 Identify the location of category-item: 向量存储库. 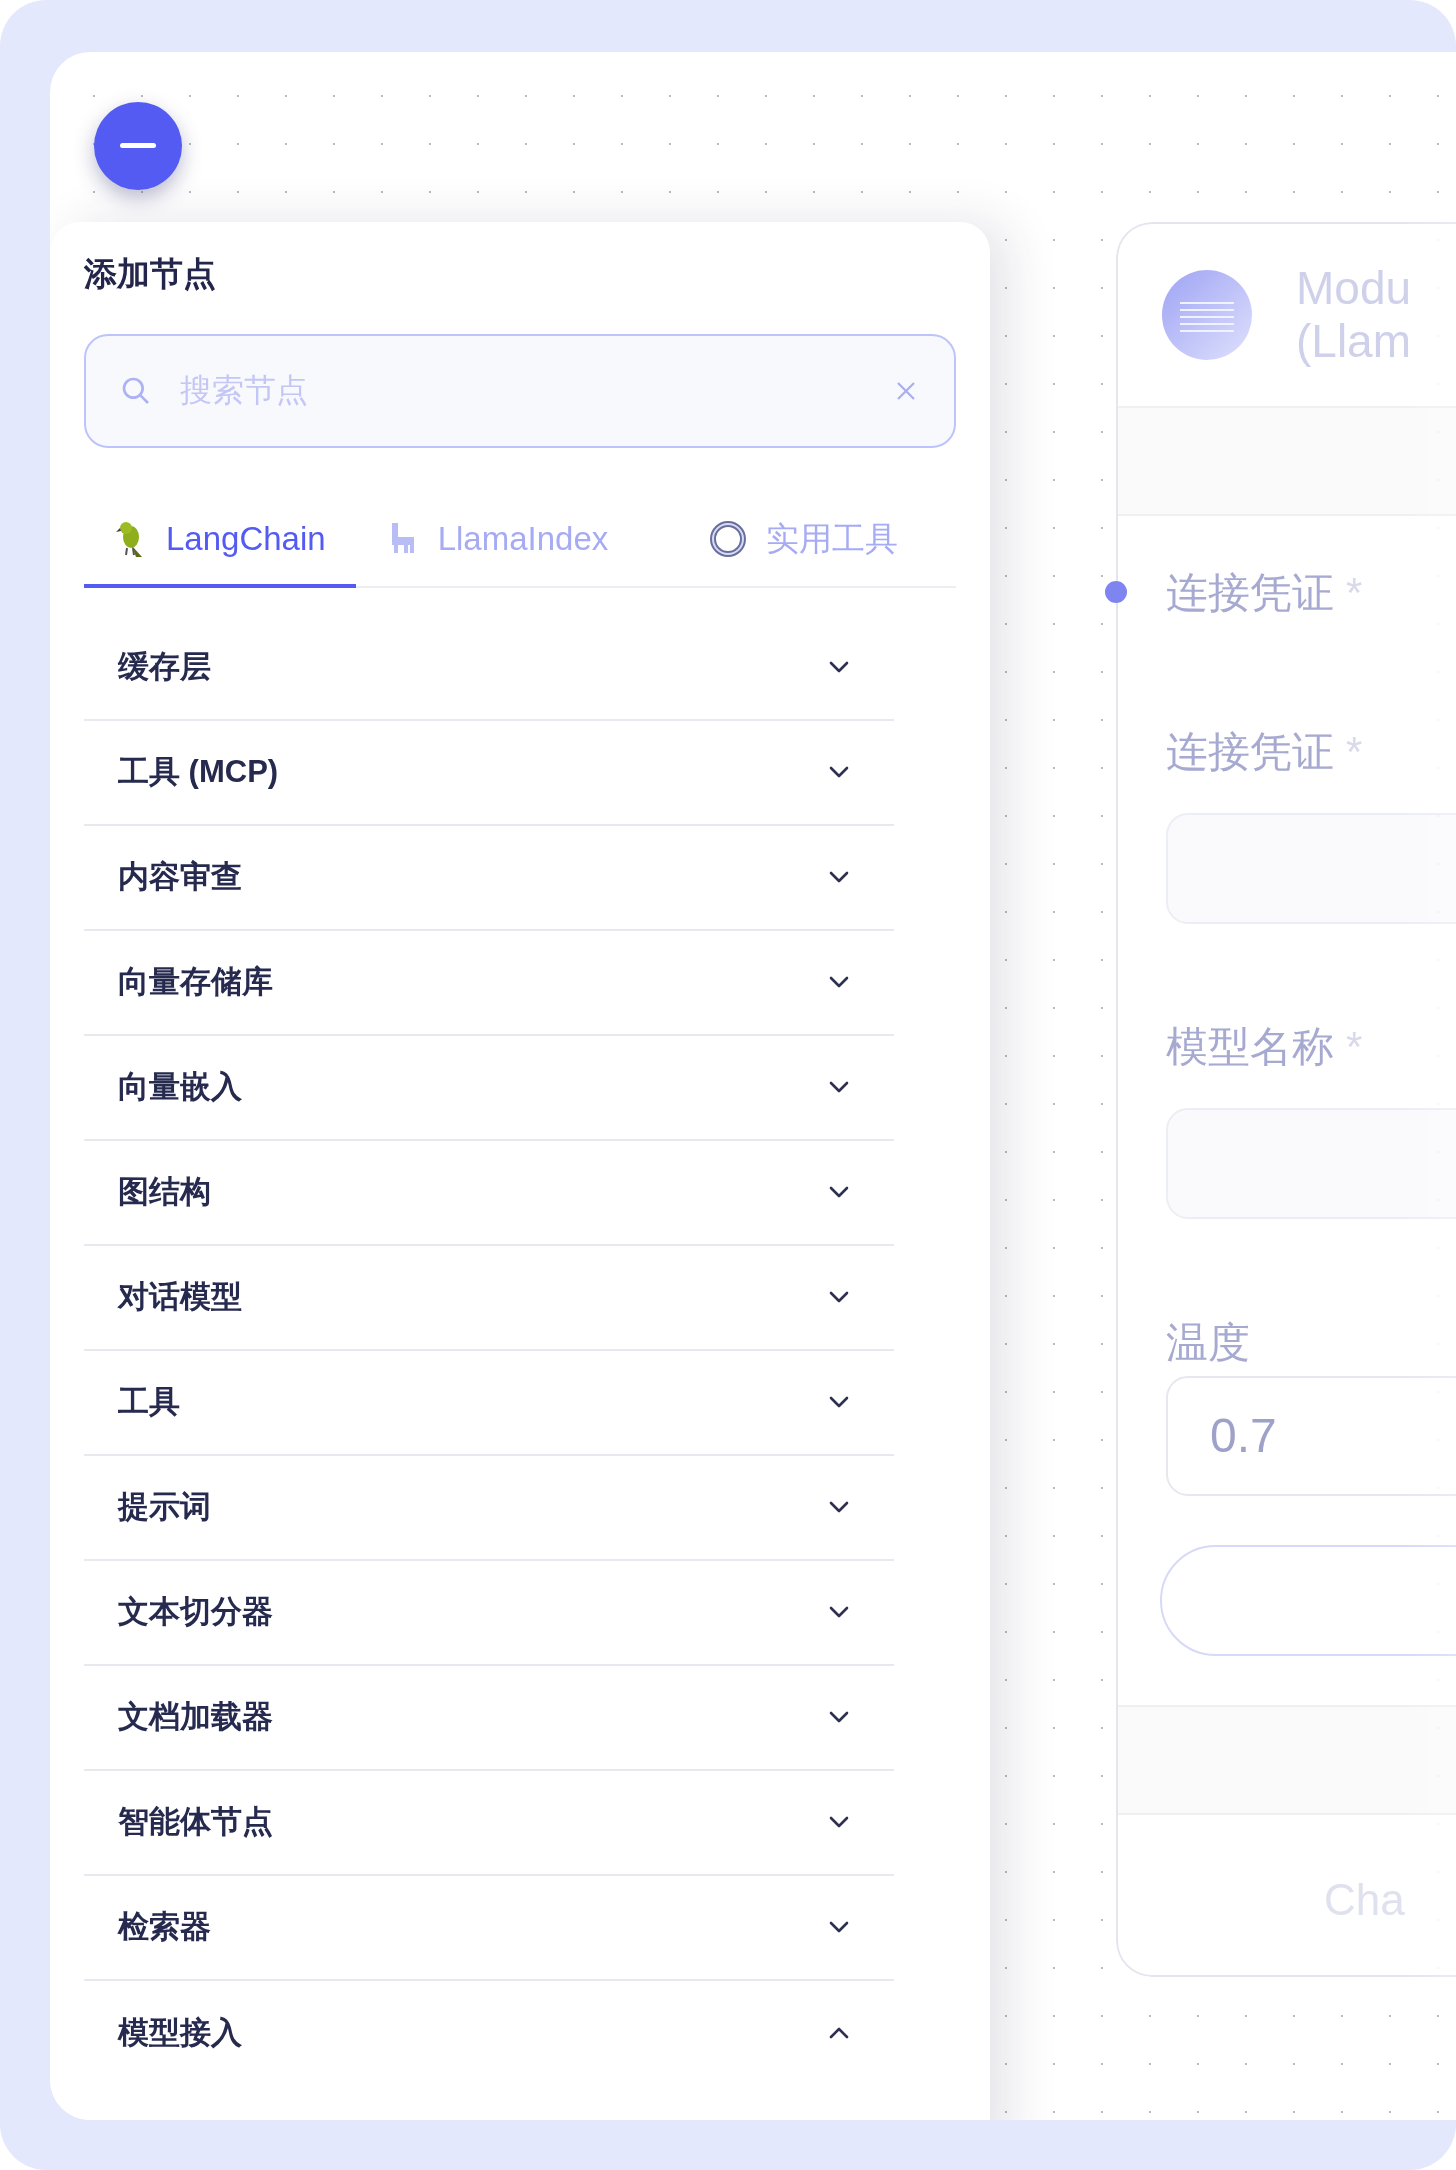
(489, 983).